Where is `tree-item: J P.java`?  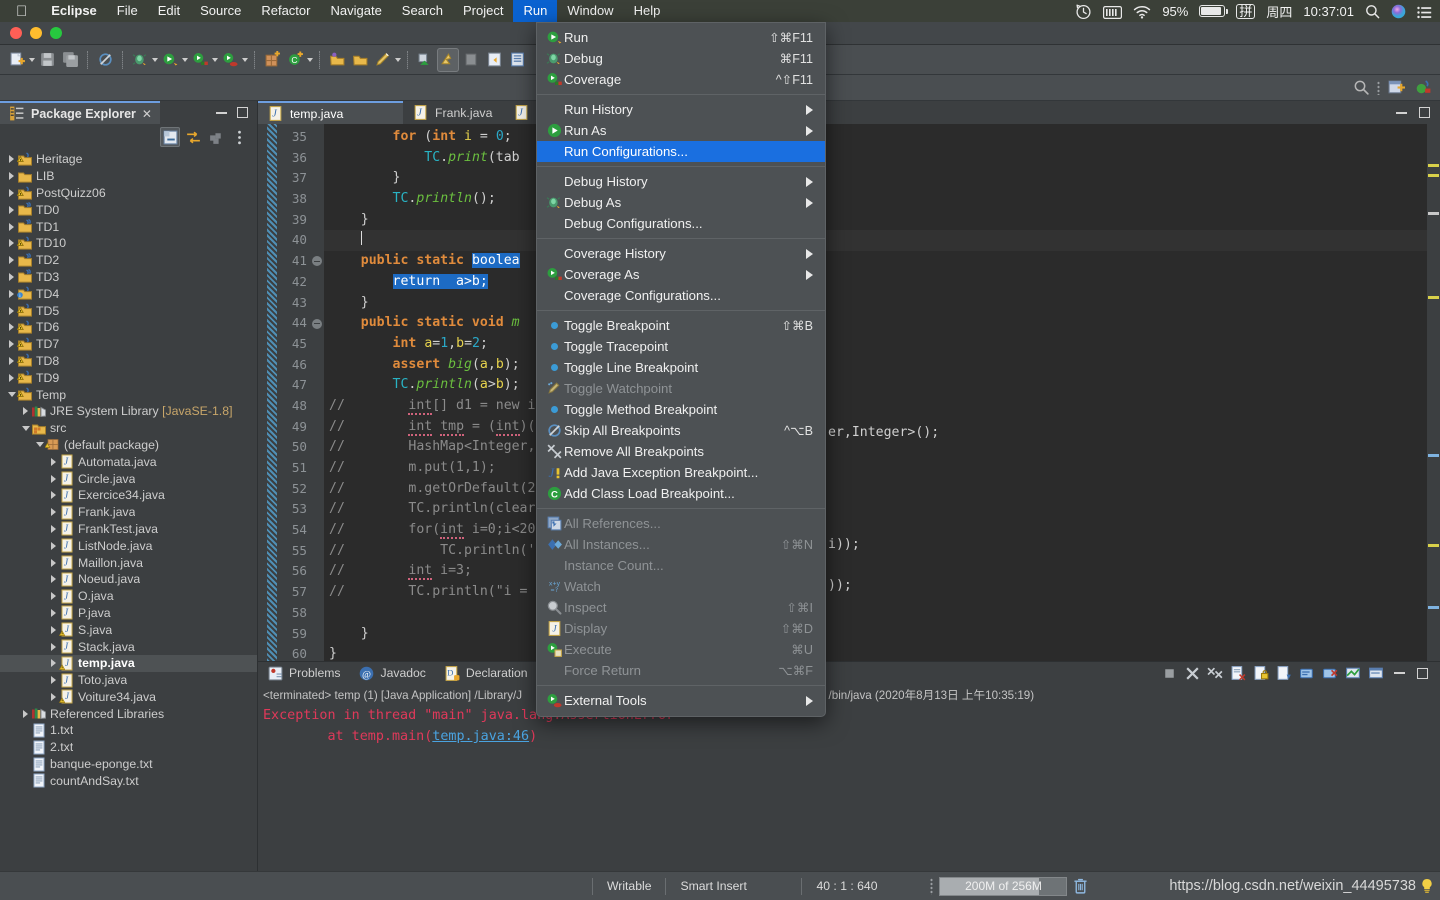
tree-item: J P.java is located at coordinates (128, 613).